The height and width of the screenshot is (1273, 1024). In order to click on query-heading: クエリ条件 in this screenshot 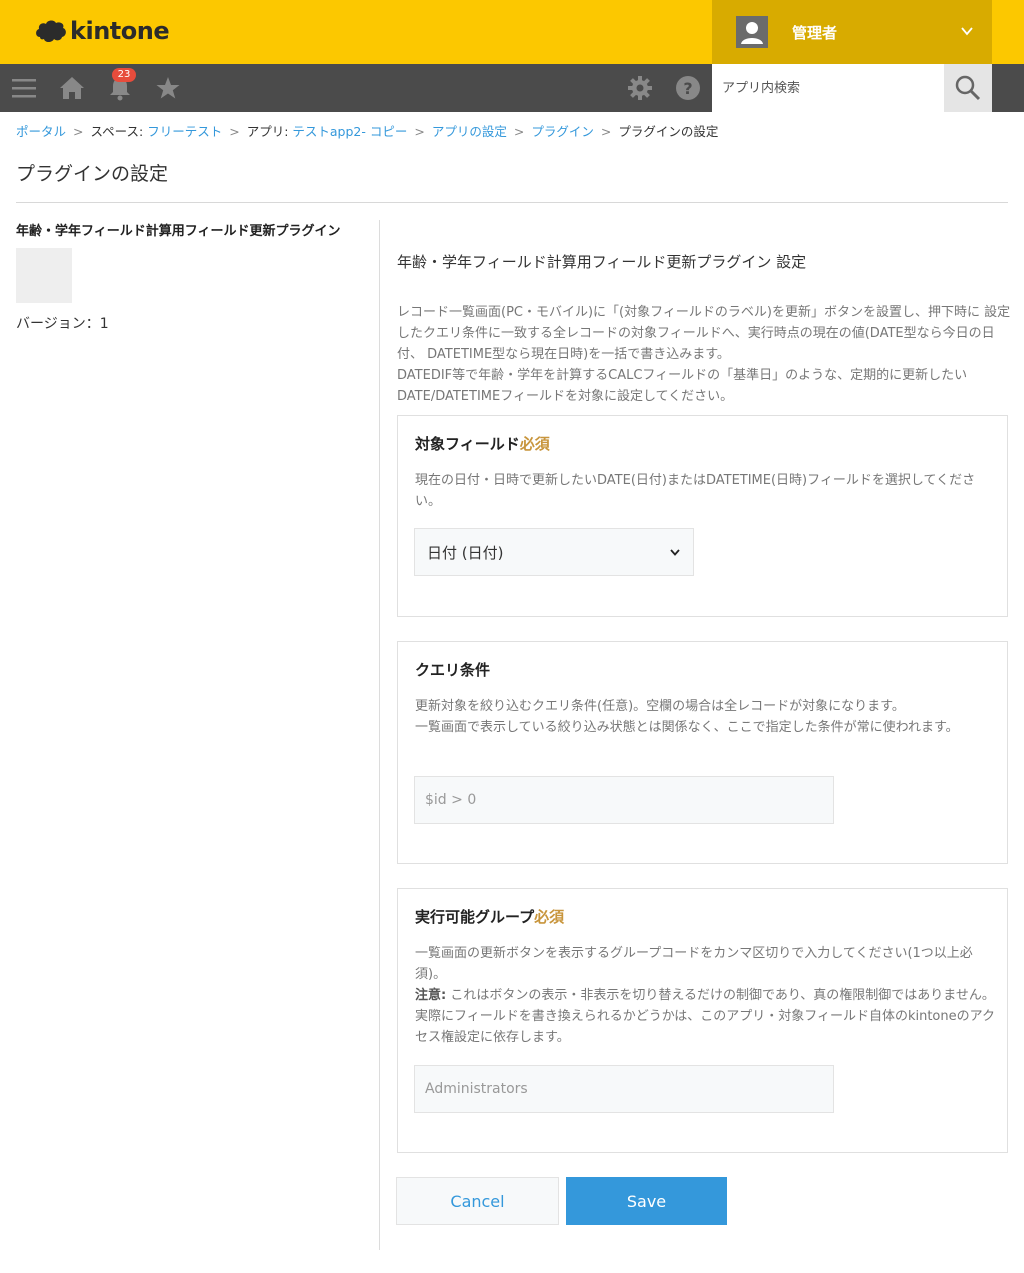, I will do `click(453, 670)`.